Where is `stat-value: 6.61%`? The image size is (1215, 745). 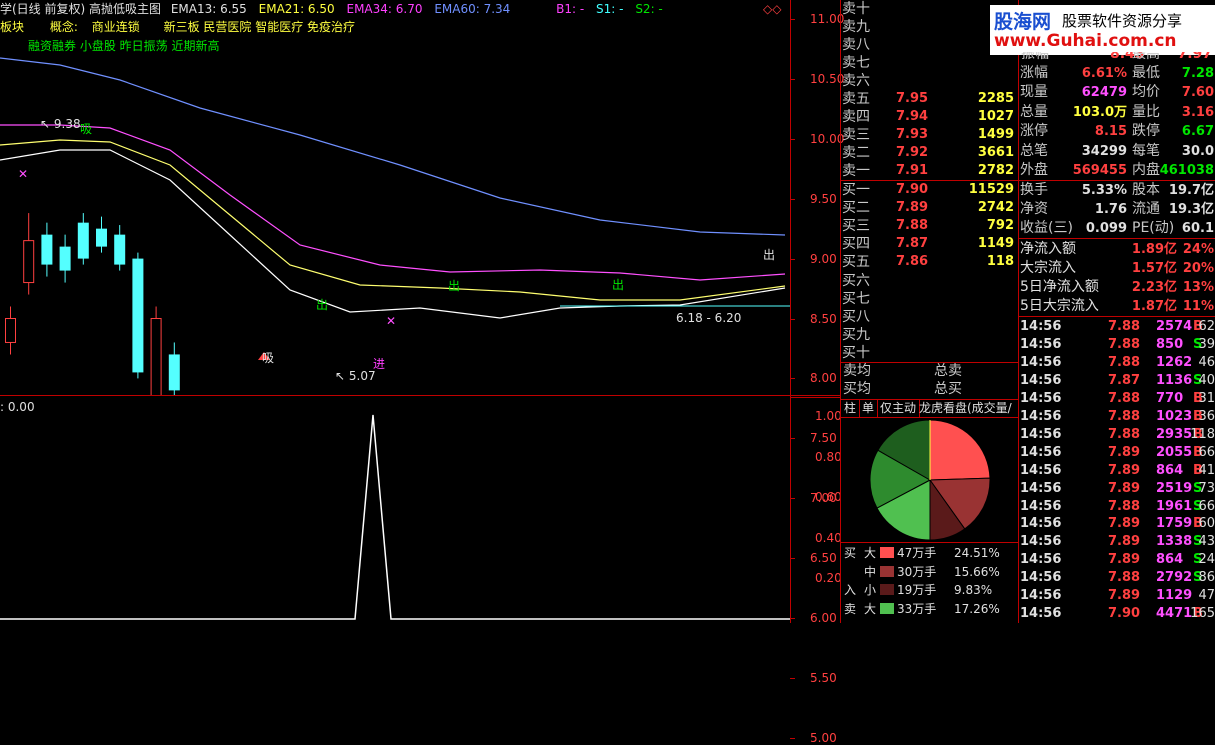
stat-value: 6.61% is located at coordinates (1104, 73).